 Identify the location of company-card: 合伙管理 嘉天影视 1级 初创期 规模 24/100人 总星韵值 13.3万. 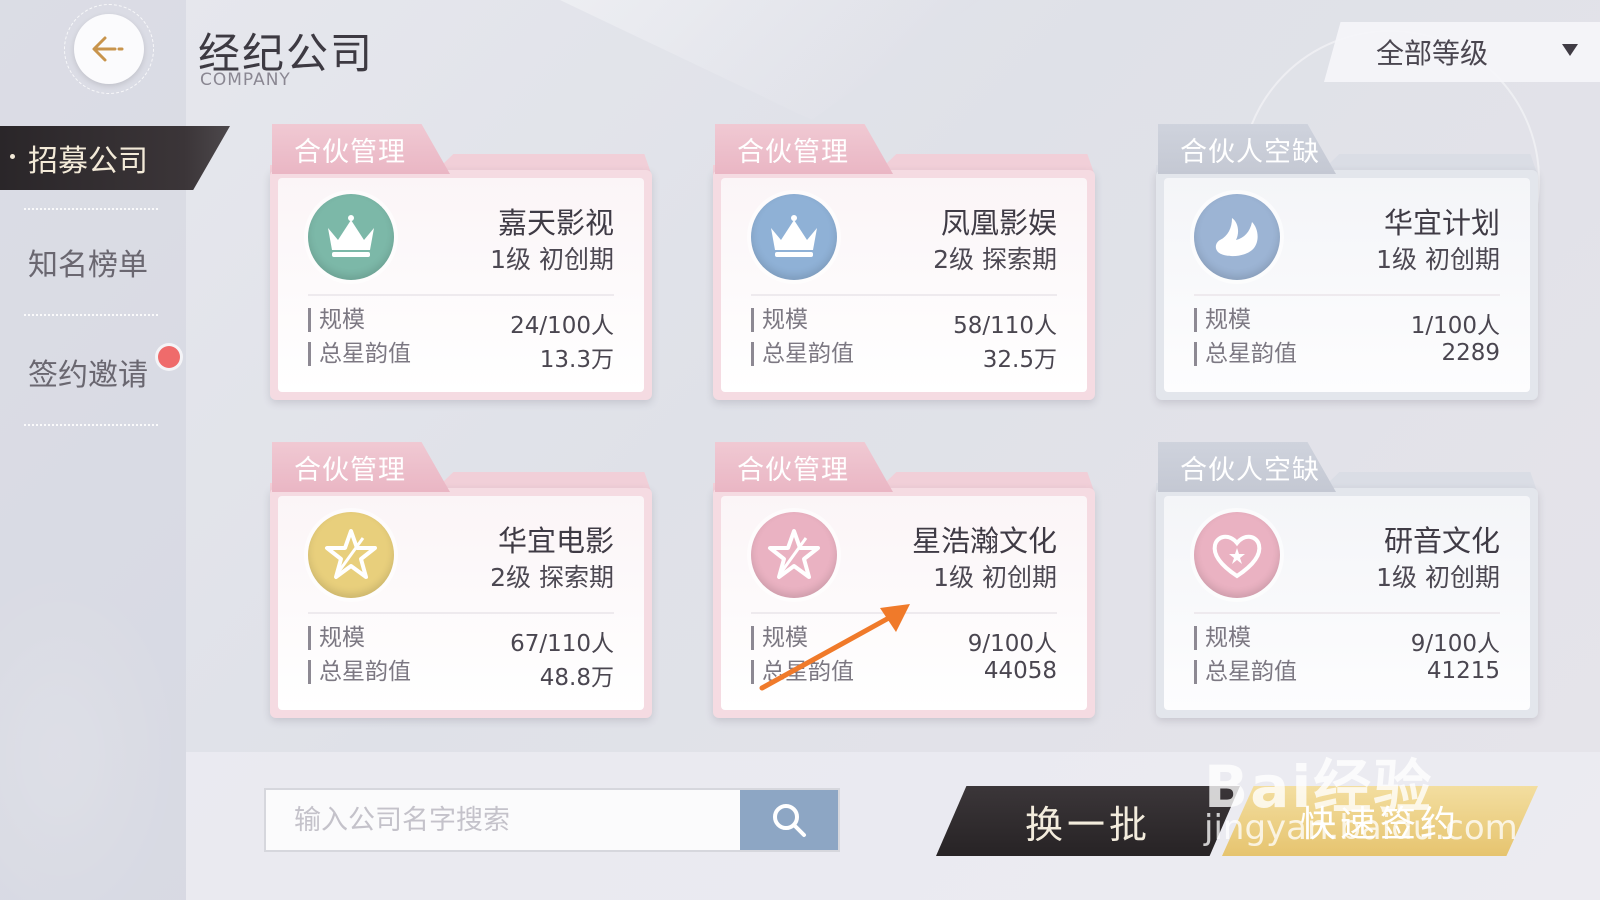
(461, 262).